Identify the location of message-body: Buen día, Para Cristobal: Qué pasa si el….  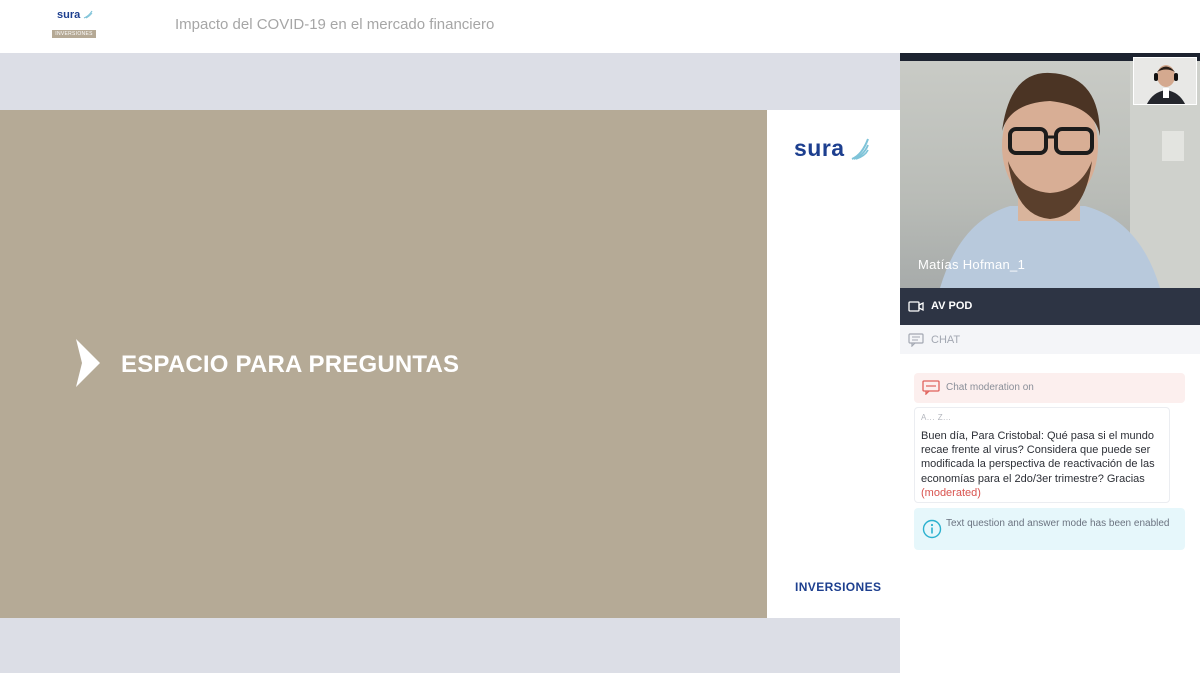
(1046, 464).